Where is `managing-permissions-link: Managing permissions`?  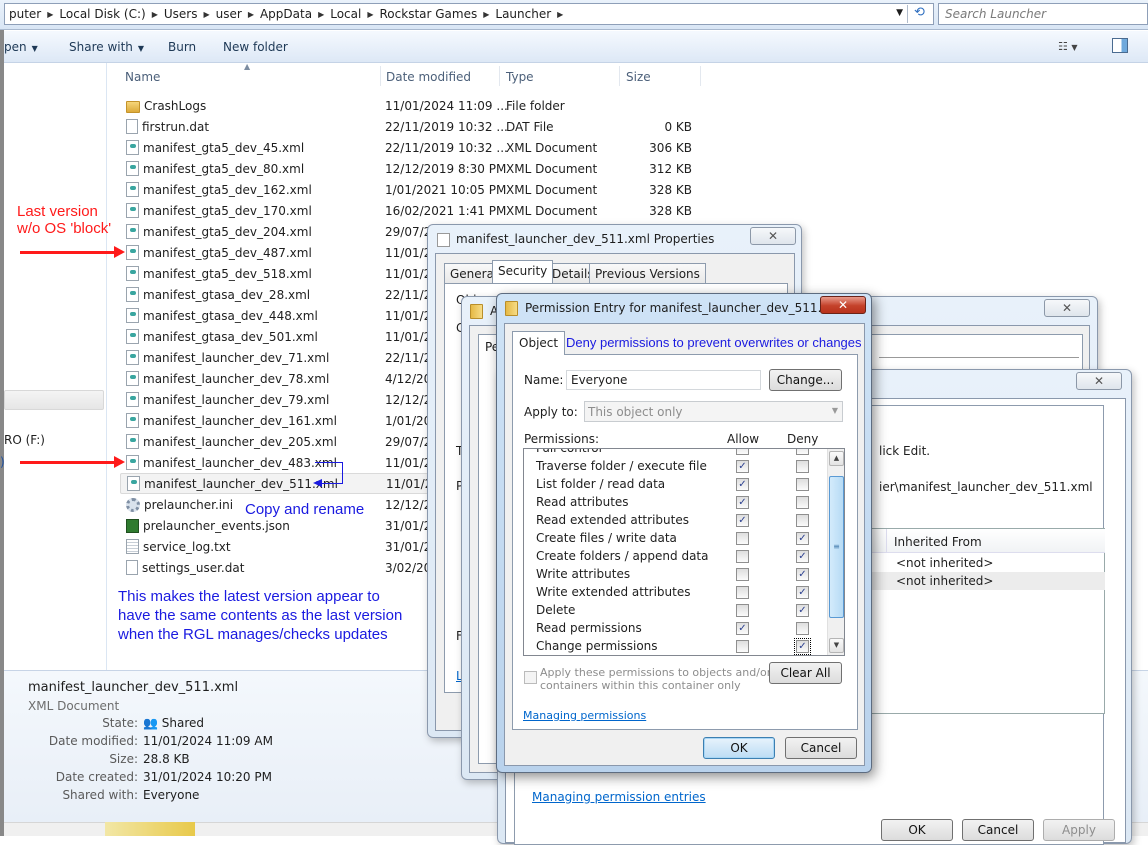 managing-permissions-link: Managing permissions is located at coordinates (584, 715).